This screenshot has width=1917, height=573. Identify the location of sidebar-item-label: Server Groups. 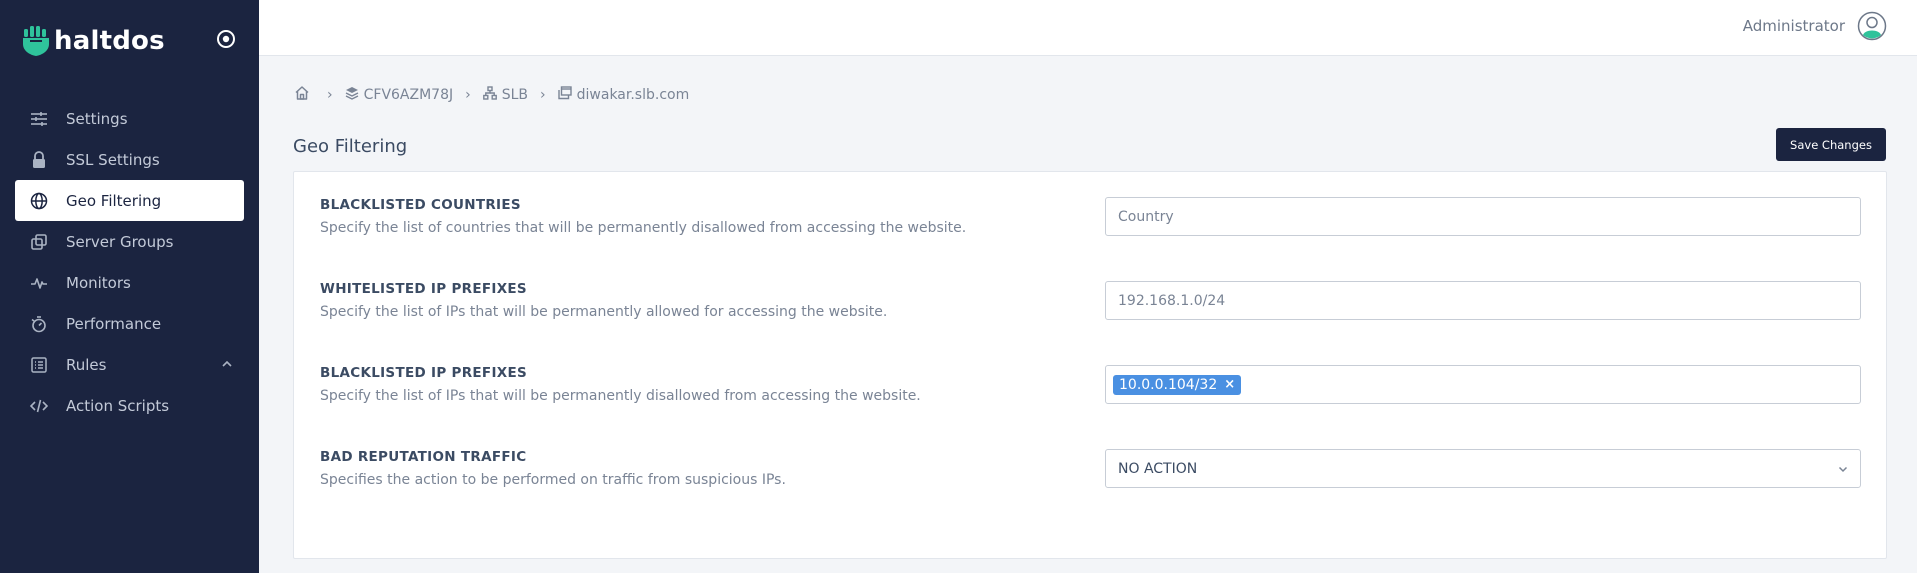
(120, 241).